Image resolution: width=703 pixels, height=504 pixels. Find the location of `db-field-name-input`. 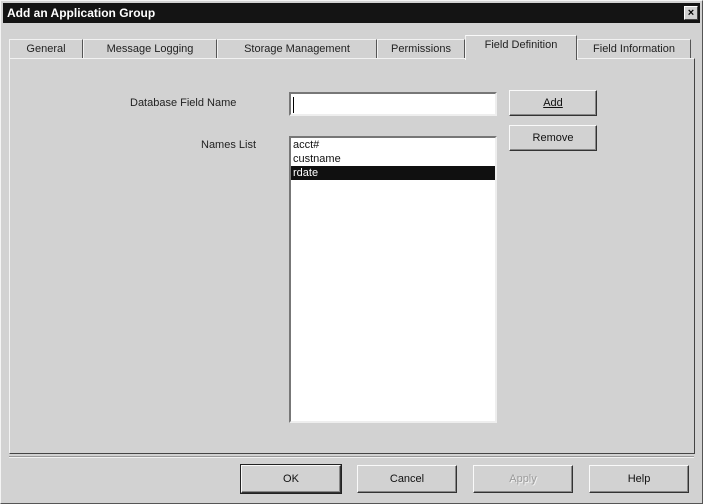

db-field-name-input is located at coordinates (393, 104).